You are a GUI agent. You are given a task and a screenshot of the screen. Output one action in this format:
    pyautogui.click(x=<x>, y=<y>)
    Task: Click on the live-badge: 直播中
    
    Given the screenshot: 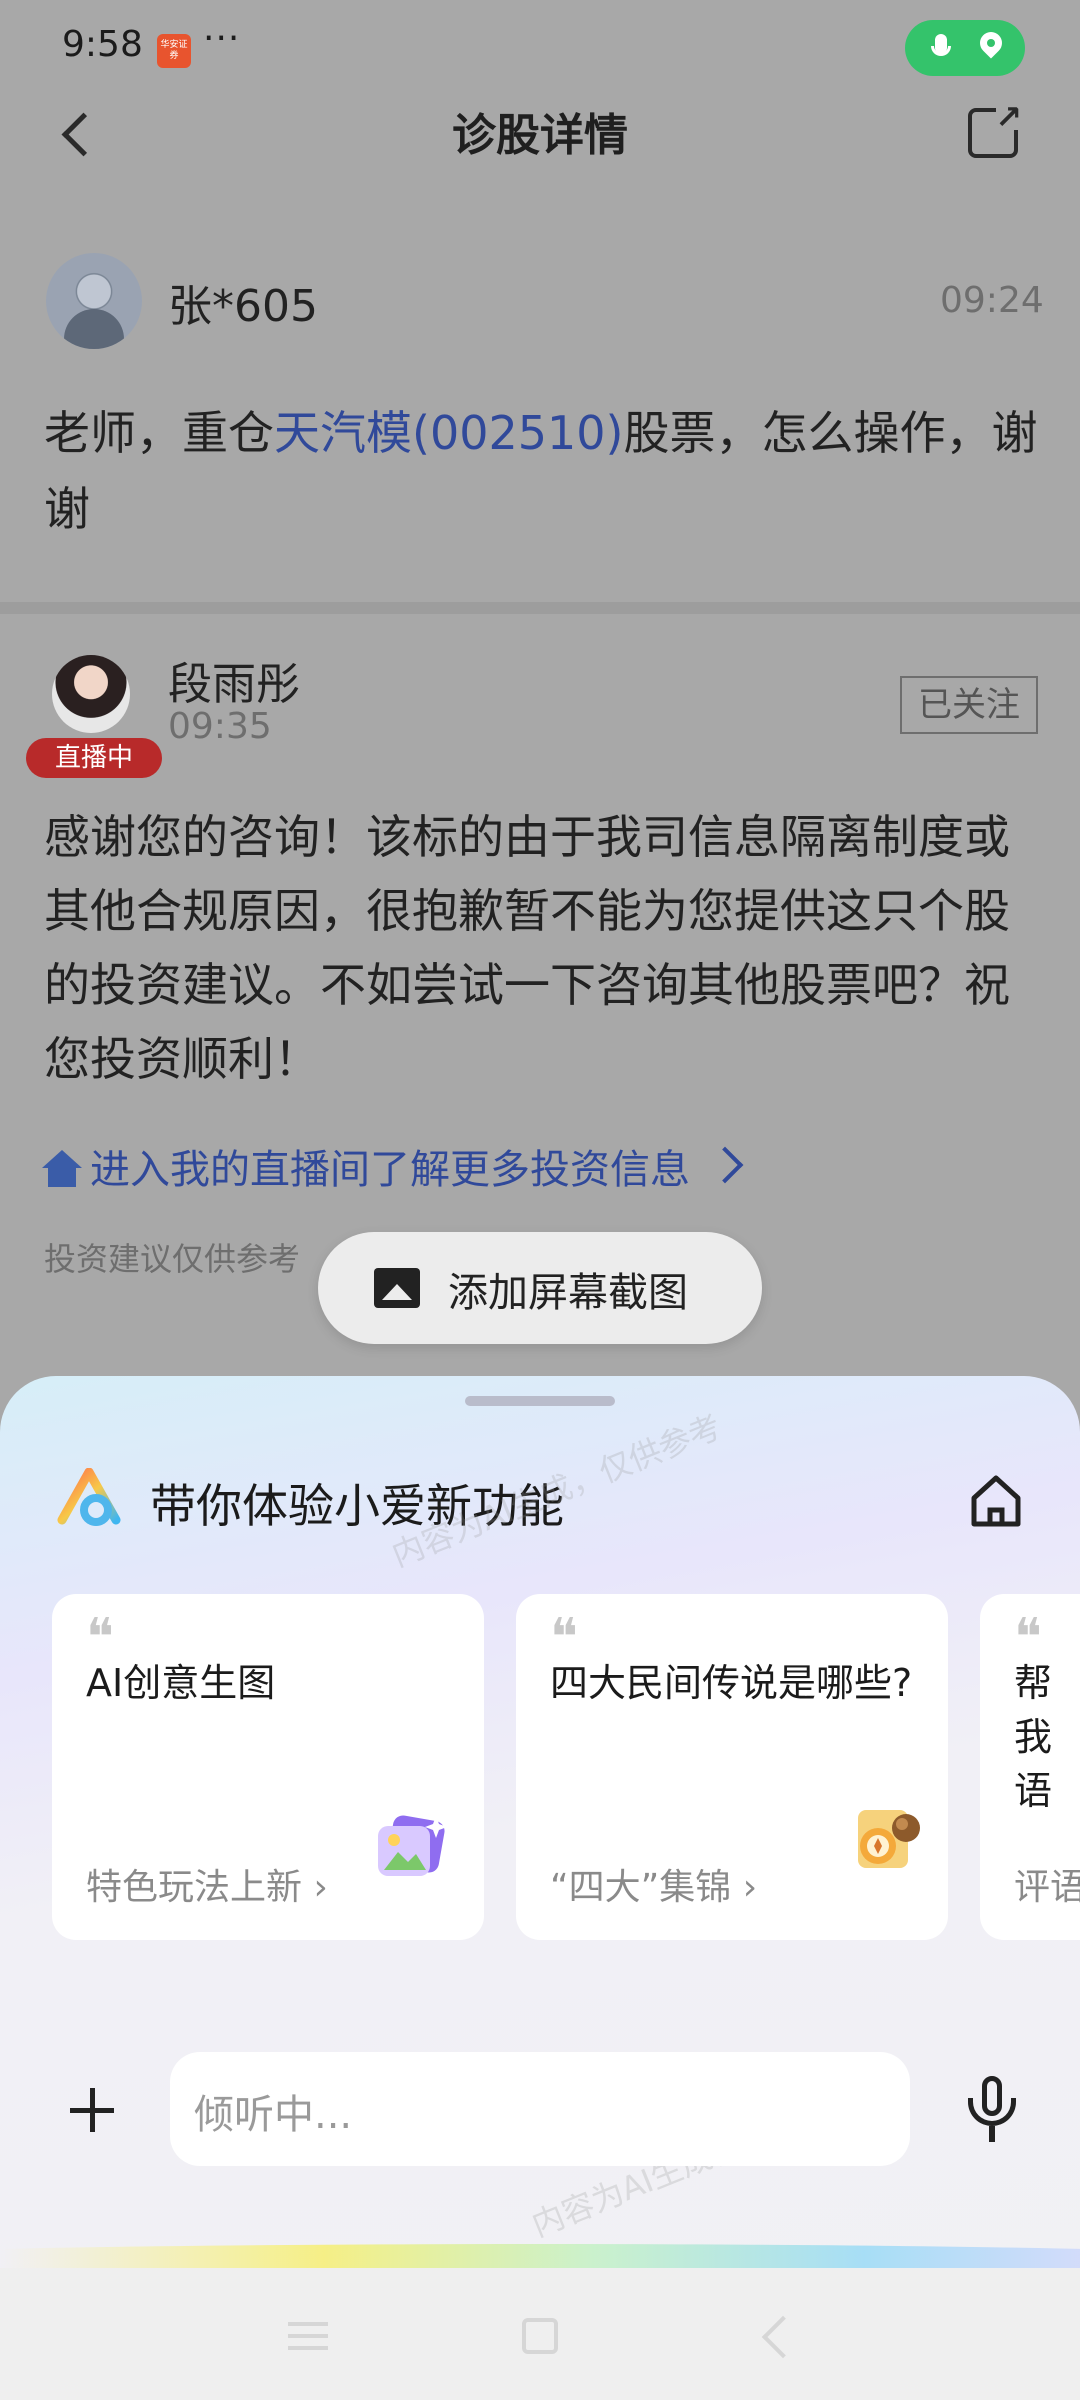 What is the action you would take?
    pyautogui.click(x=94, y=758)
    